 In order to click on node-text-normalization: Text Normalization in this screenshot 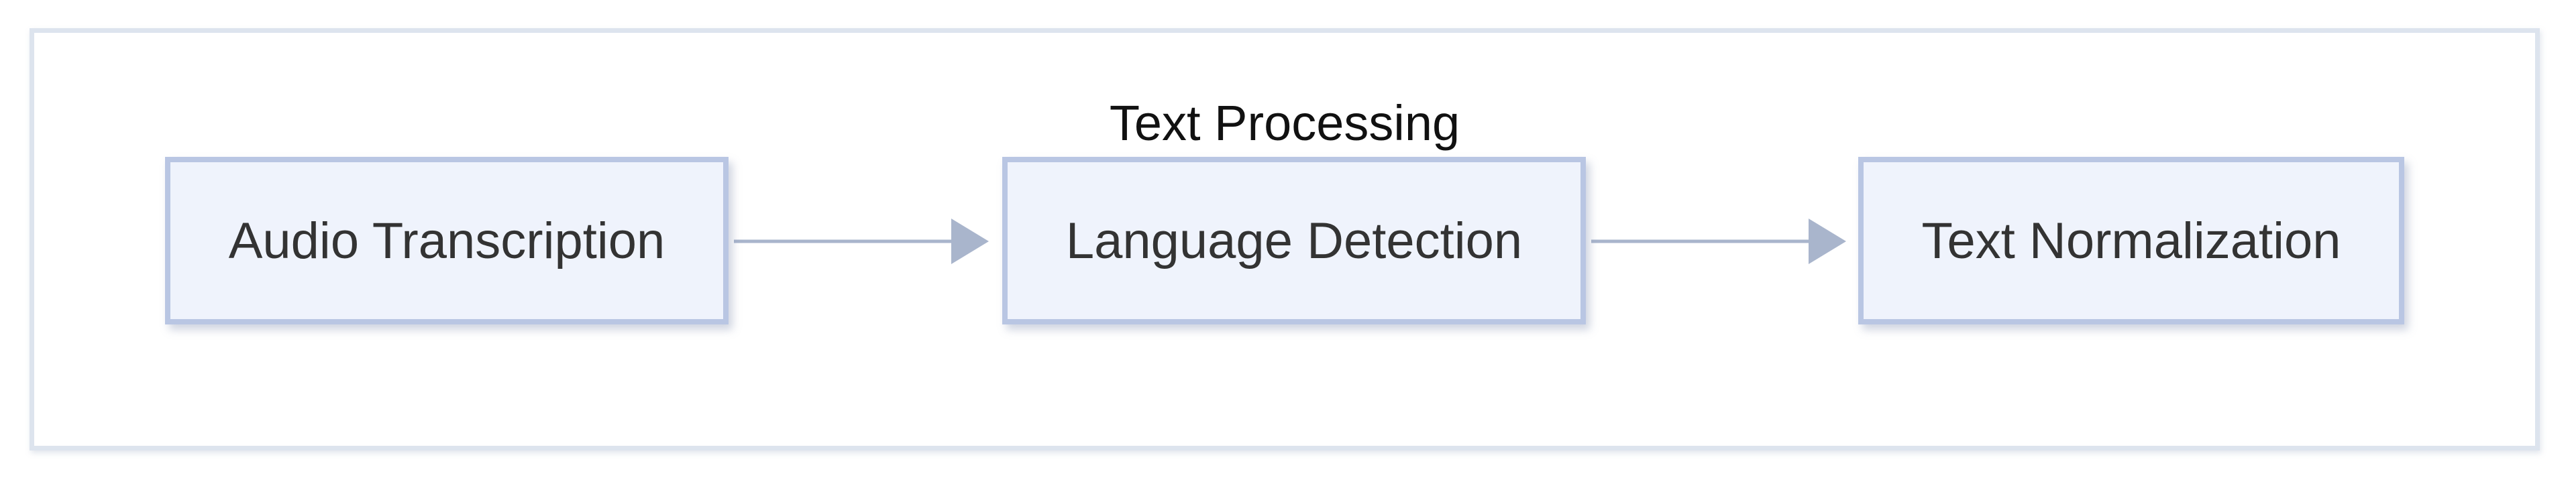, I will do `click(2131, 241)`.